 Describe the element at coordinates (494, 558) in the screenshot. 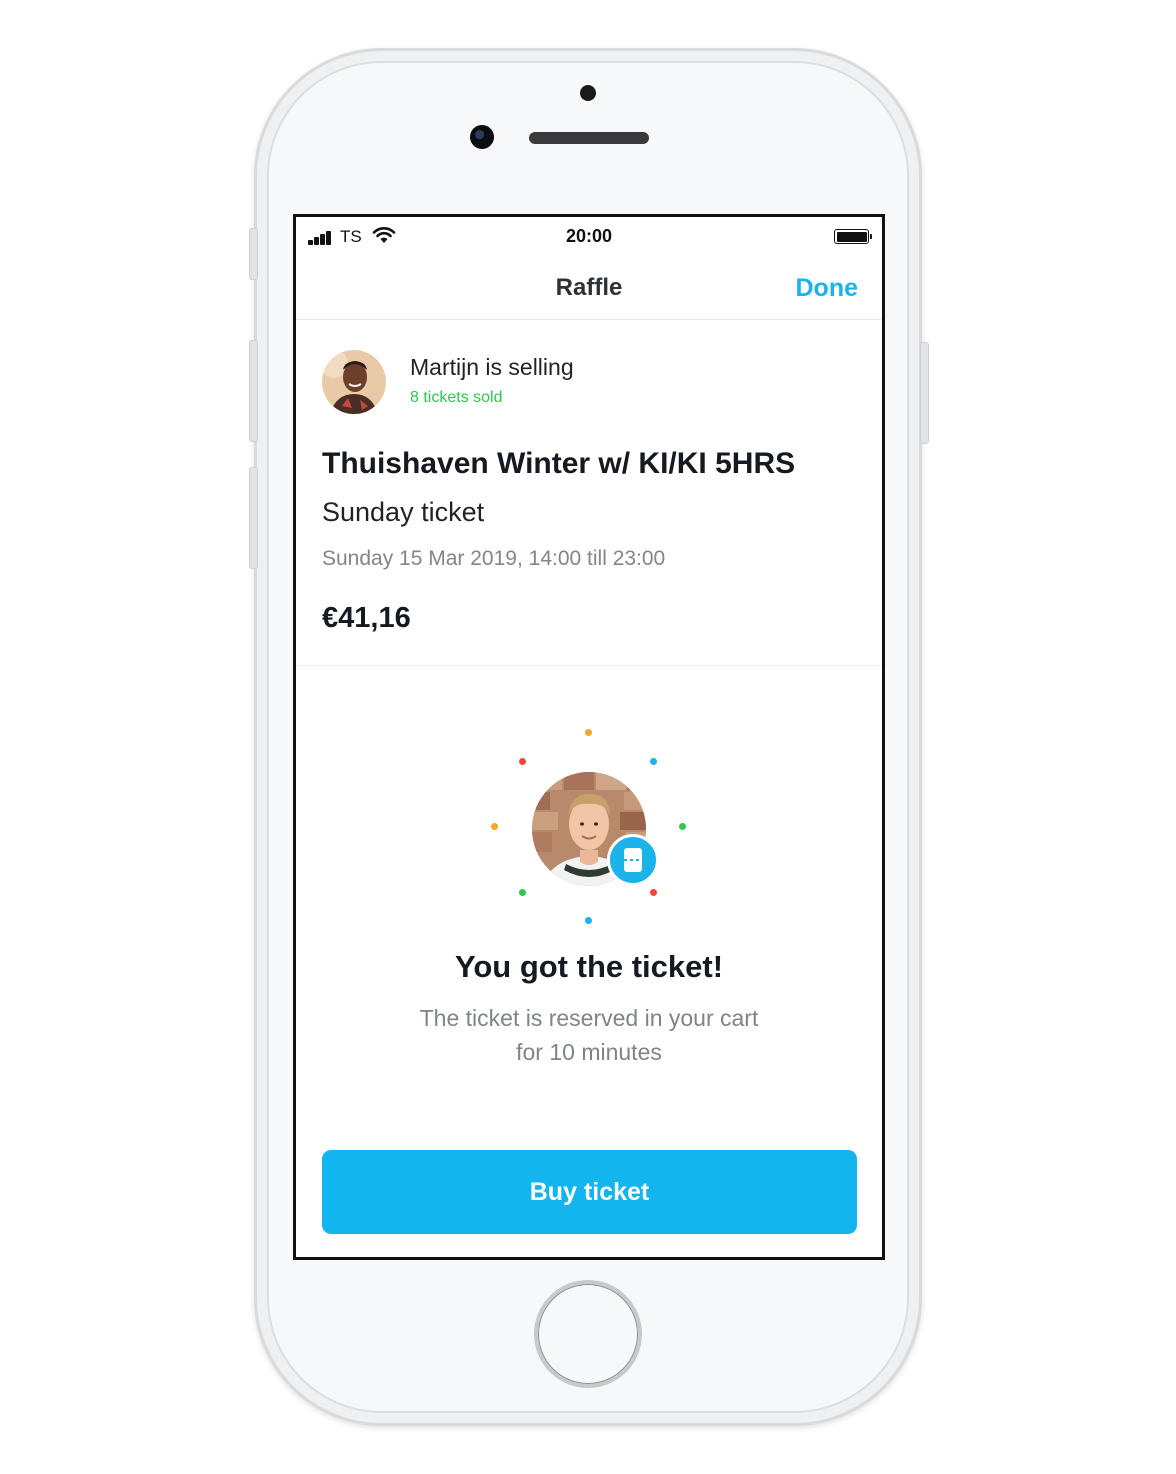

I see `event-date: Sunday 15 Mar 2019, 14:00 till 23:00` at that location.